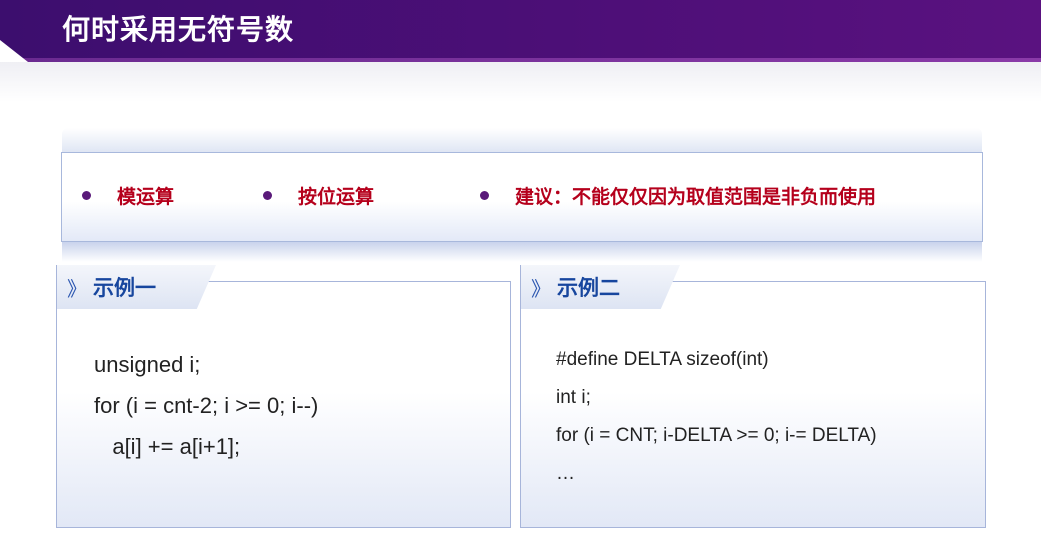 Image resolution: width=1041 pixels, height=554 pixels. Describe the element at coordinates (522, 252) in the screenshot. I see `bullet-box-bottom-decoration` at that location.